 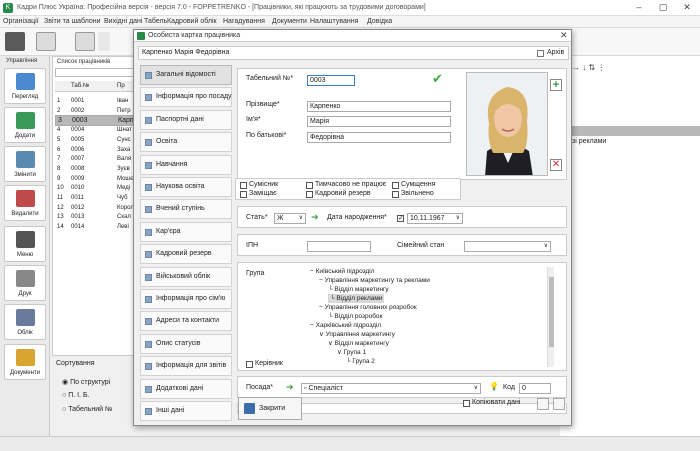 I want to click on delete-button: Видалити, so click(x=25, y=203).